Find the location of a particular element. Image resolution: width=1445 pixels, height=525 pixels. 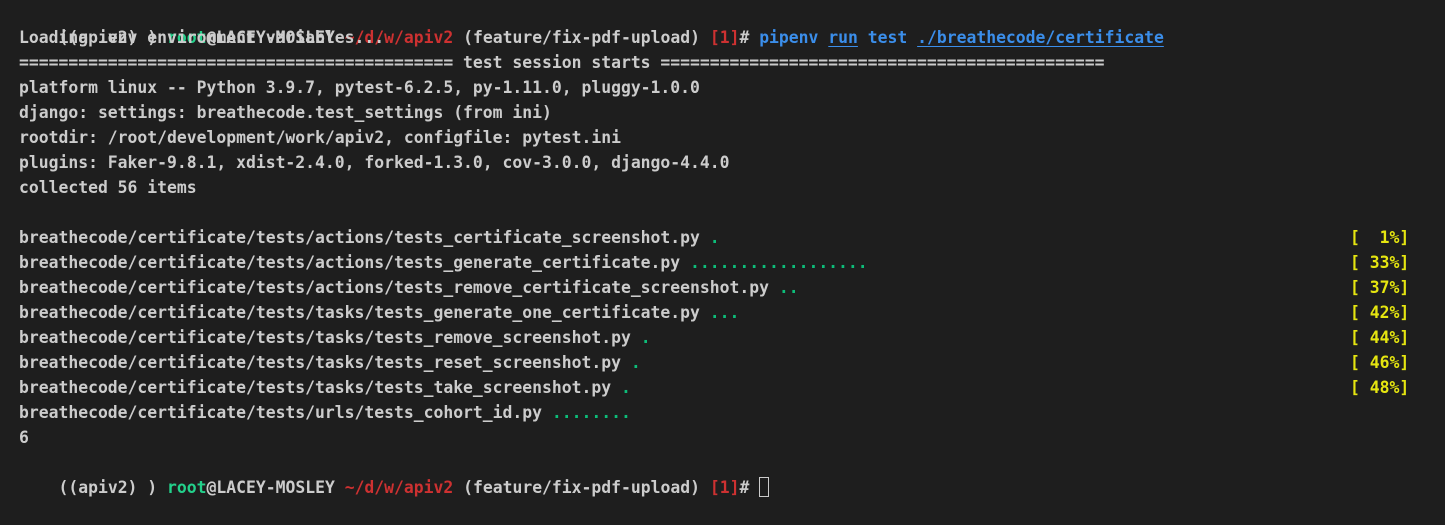

test-progress-percent: [ 42%] is located at coordinates (1380, 312).